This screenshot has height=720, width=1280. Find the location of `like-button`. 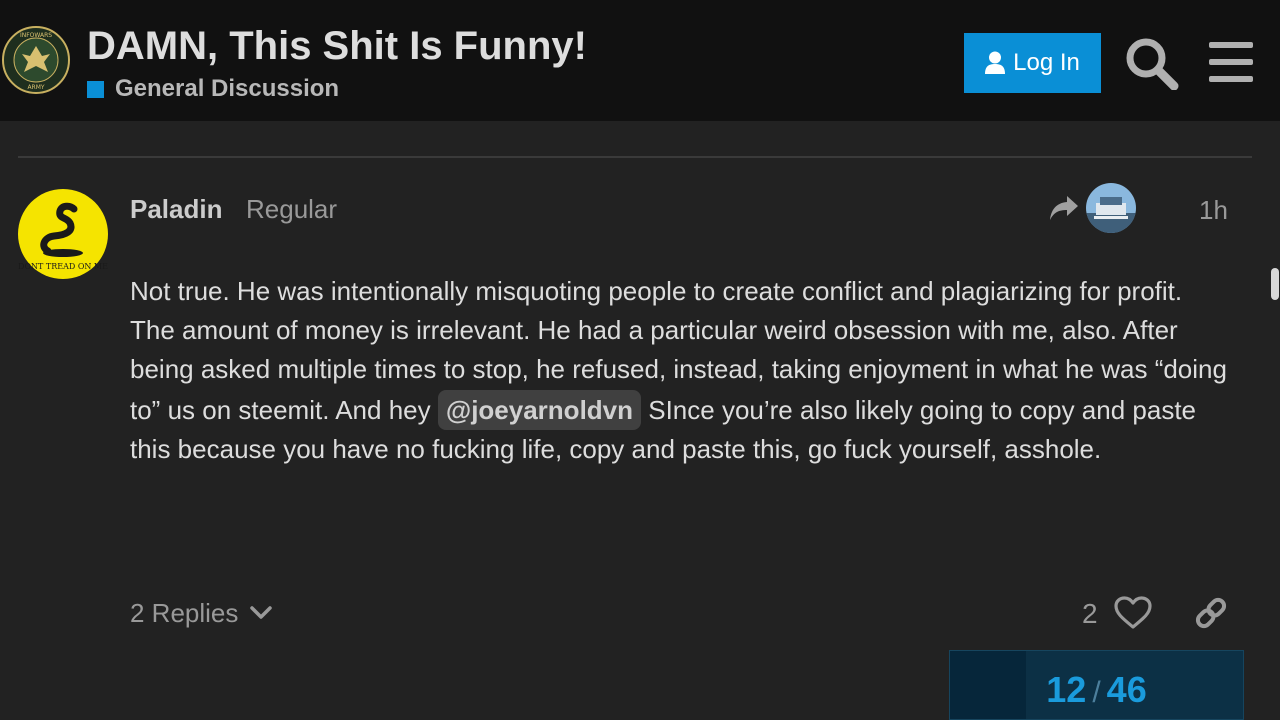

like-button is located at coordinates (1133, 613).